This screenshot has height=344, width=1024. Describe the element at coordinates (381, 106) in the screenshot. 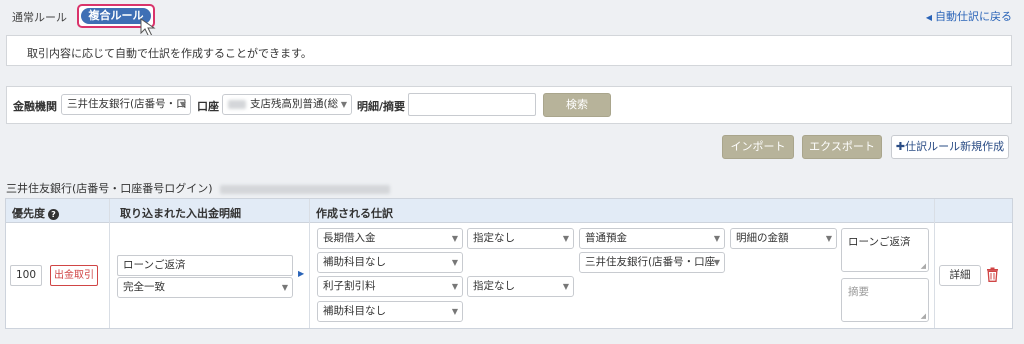

I see `memo-label: 明細/摘要` at that location.